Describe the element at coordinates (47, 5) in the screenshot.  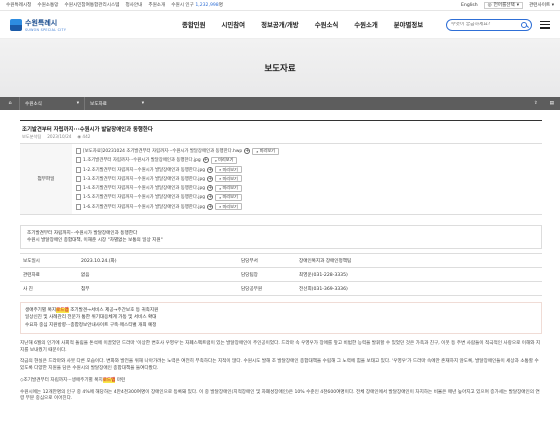
I see `util-link-communication: 수원소통망` at that location.